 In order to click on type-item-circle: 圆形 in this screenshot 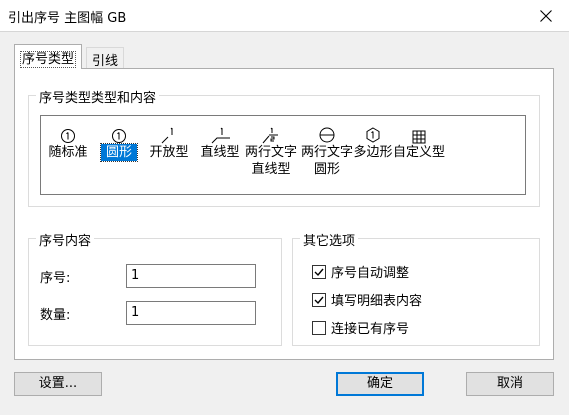, I will do `click(119, 144)`.